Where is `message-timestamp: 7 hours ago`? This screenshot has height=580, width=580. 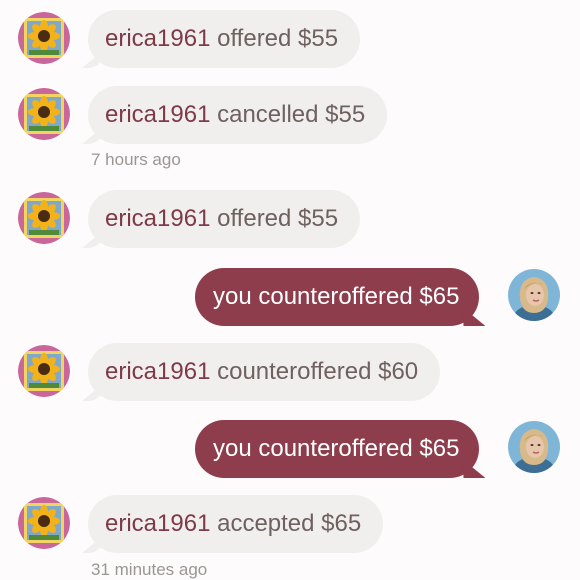
message-timestamp: 7 hours ago is located at coordinates (136, 159).